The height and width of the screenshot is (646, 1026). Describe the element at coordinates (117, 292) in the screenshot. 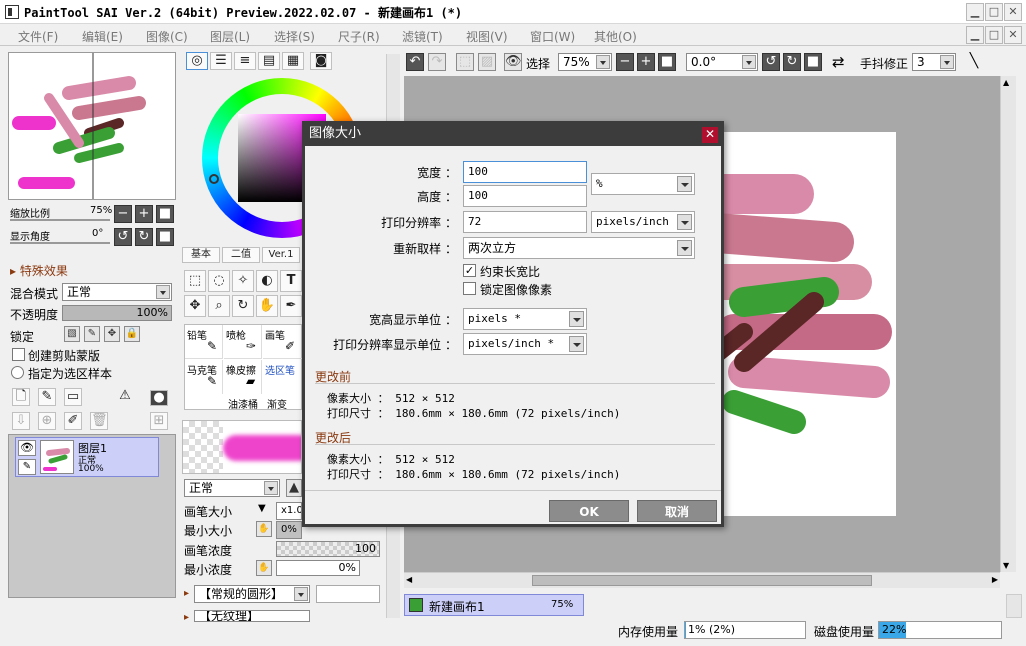

I see `blend-mode-select: 正常` at that location.